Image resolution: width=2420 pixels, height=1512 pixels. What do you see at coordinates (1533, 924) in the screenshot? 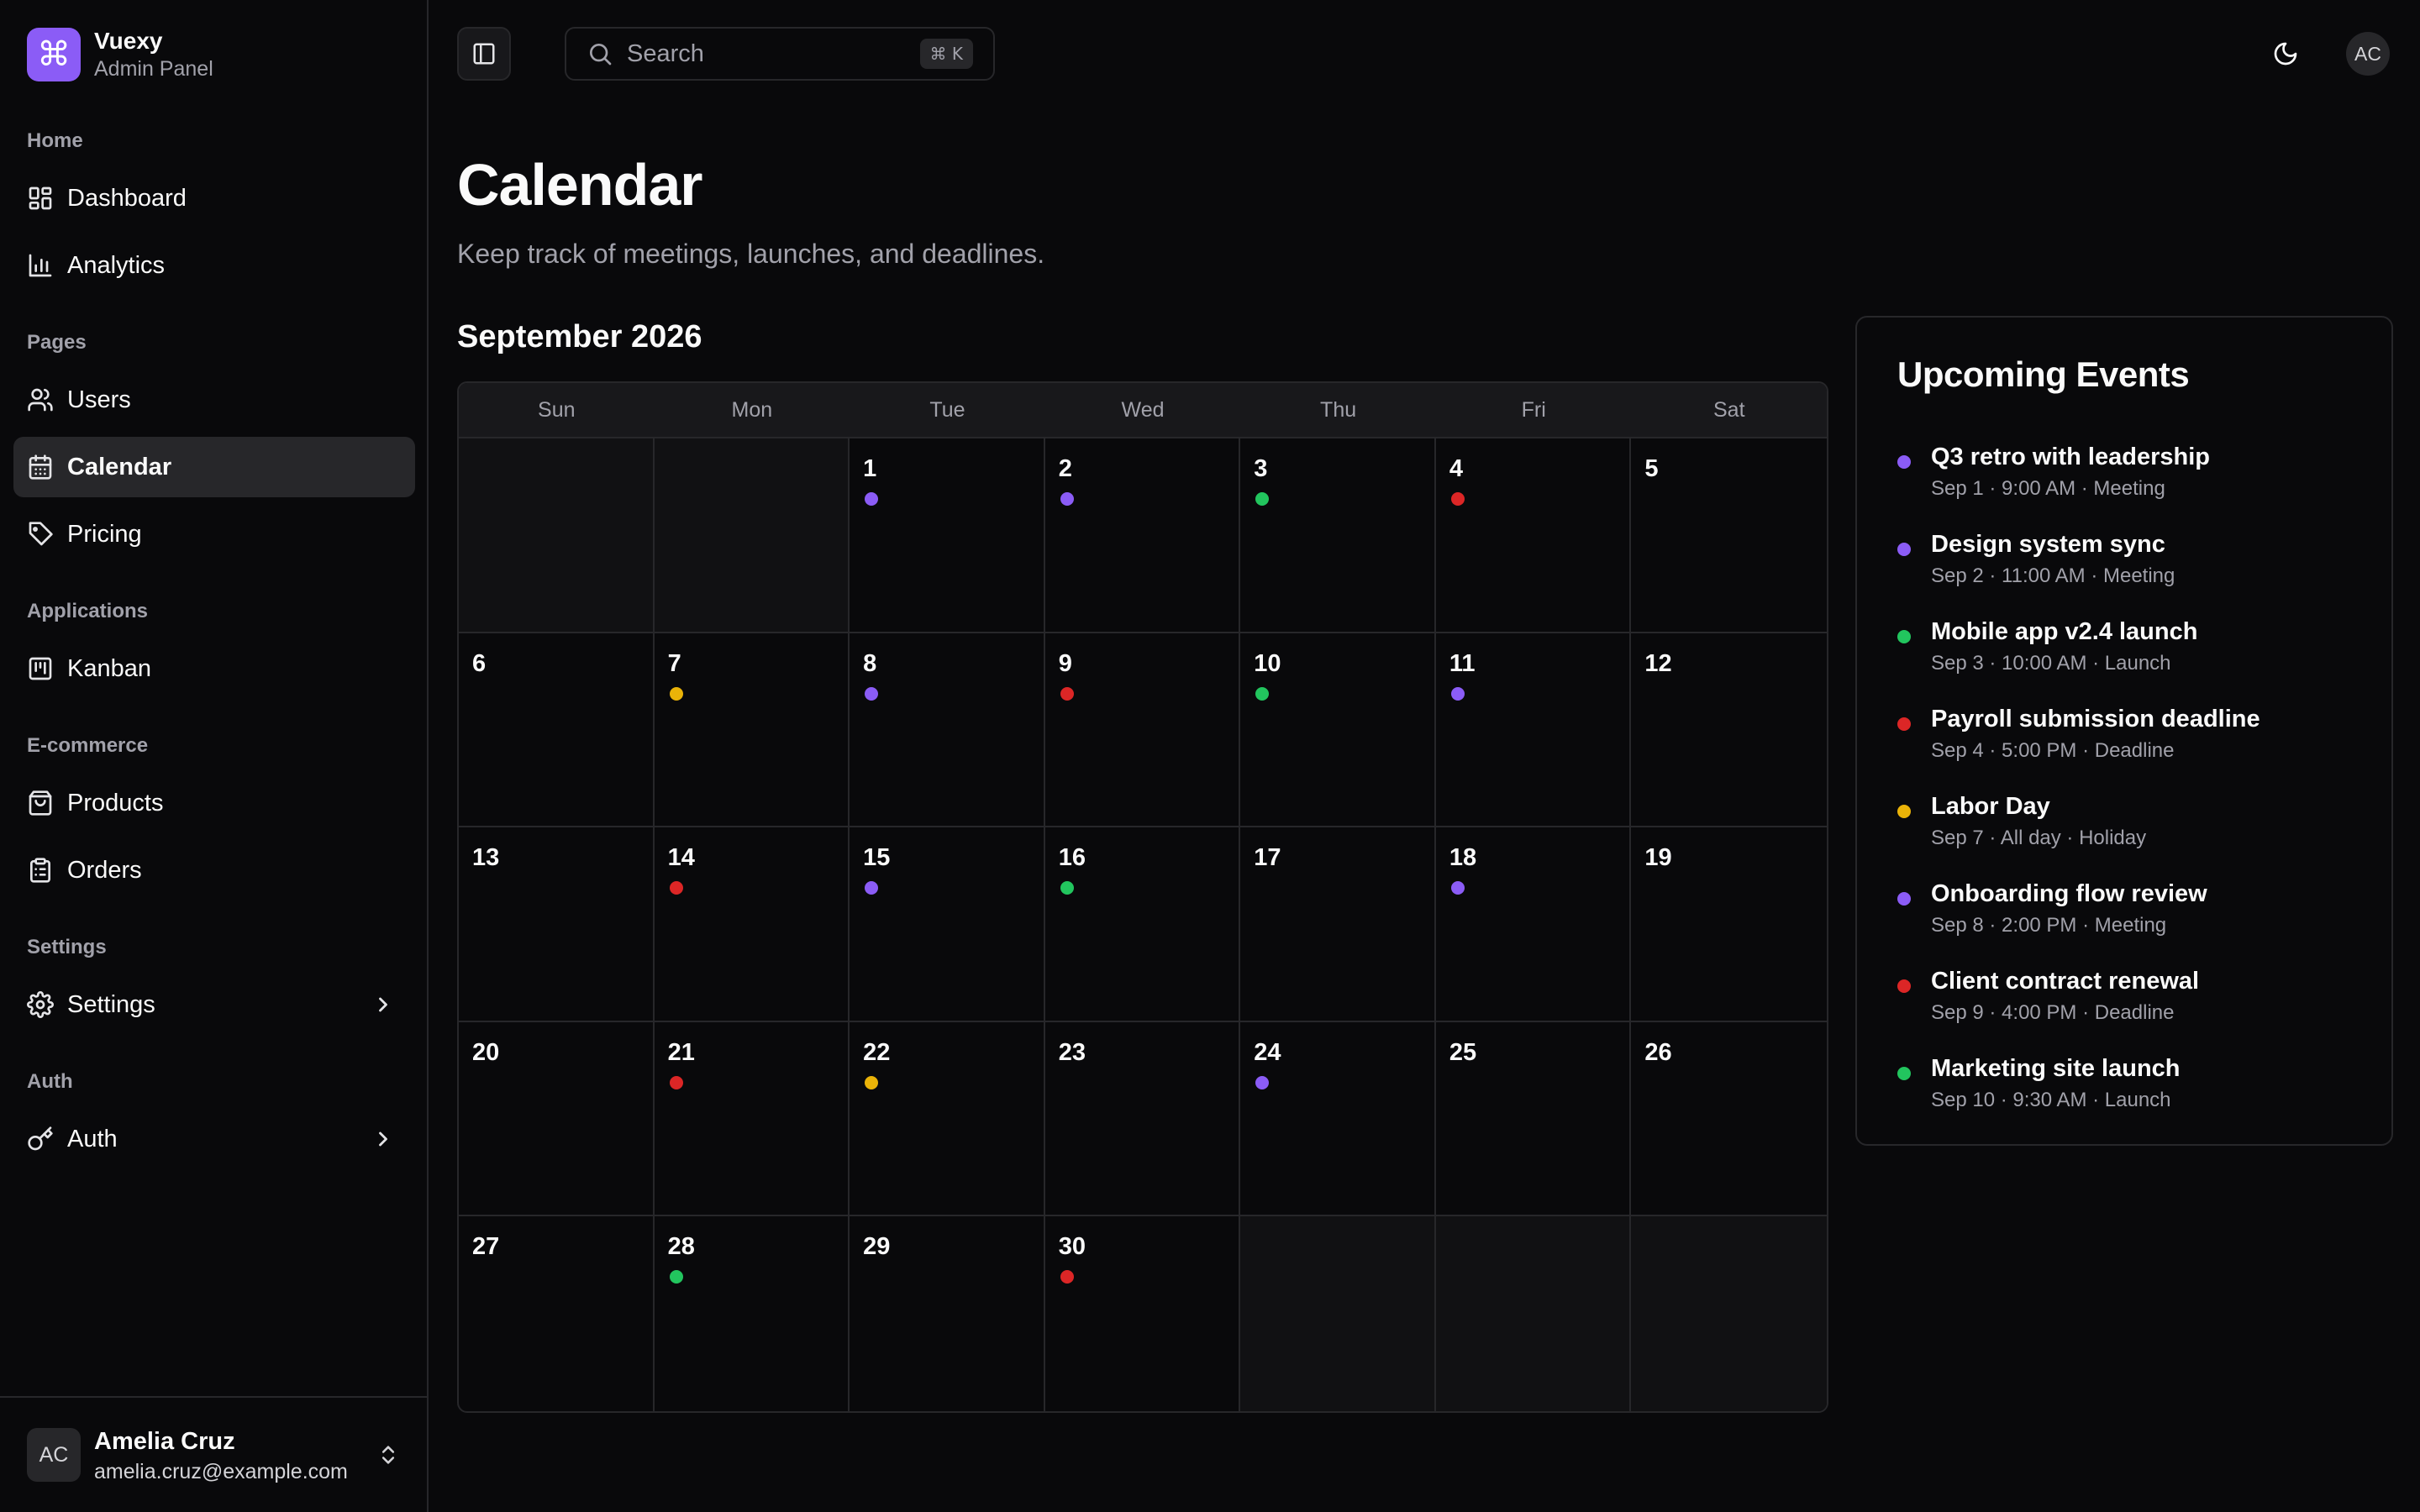
I see `calendar-day-cell: 18` at bounding box center [1533, 924].